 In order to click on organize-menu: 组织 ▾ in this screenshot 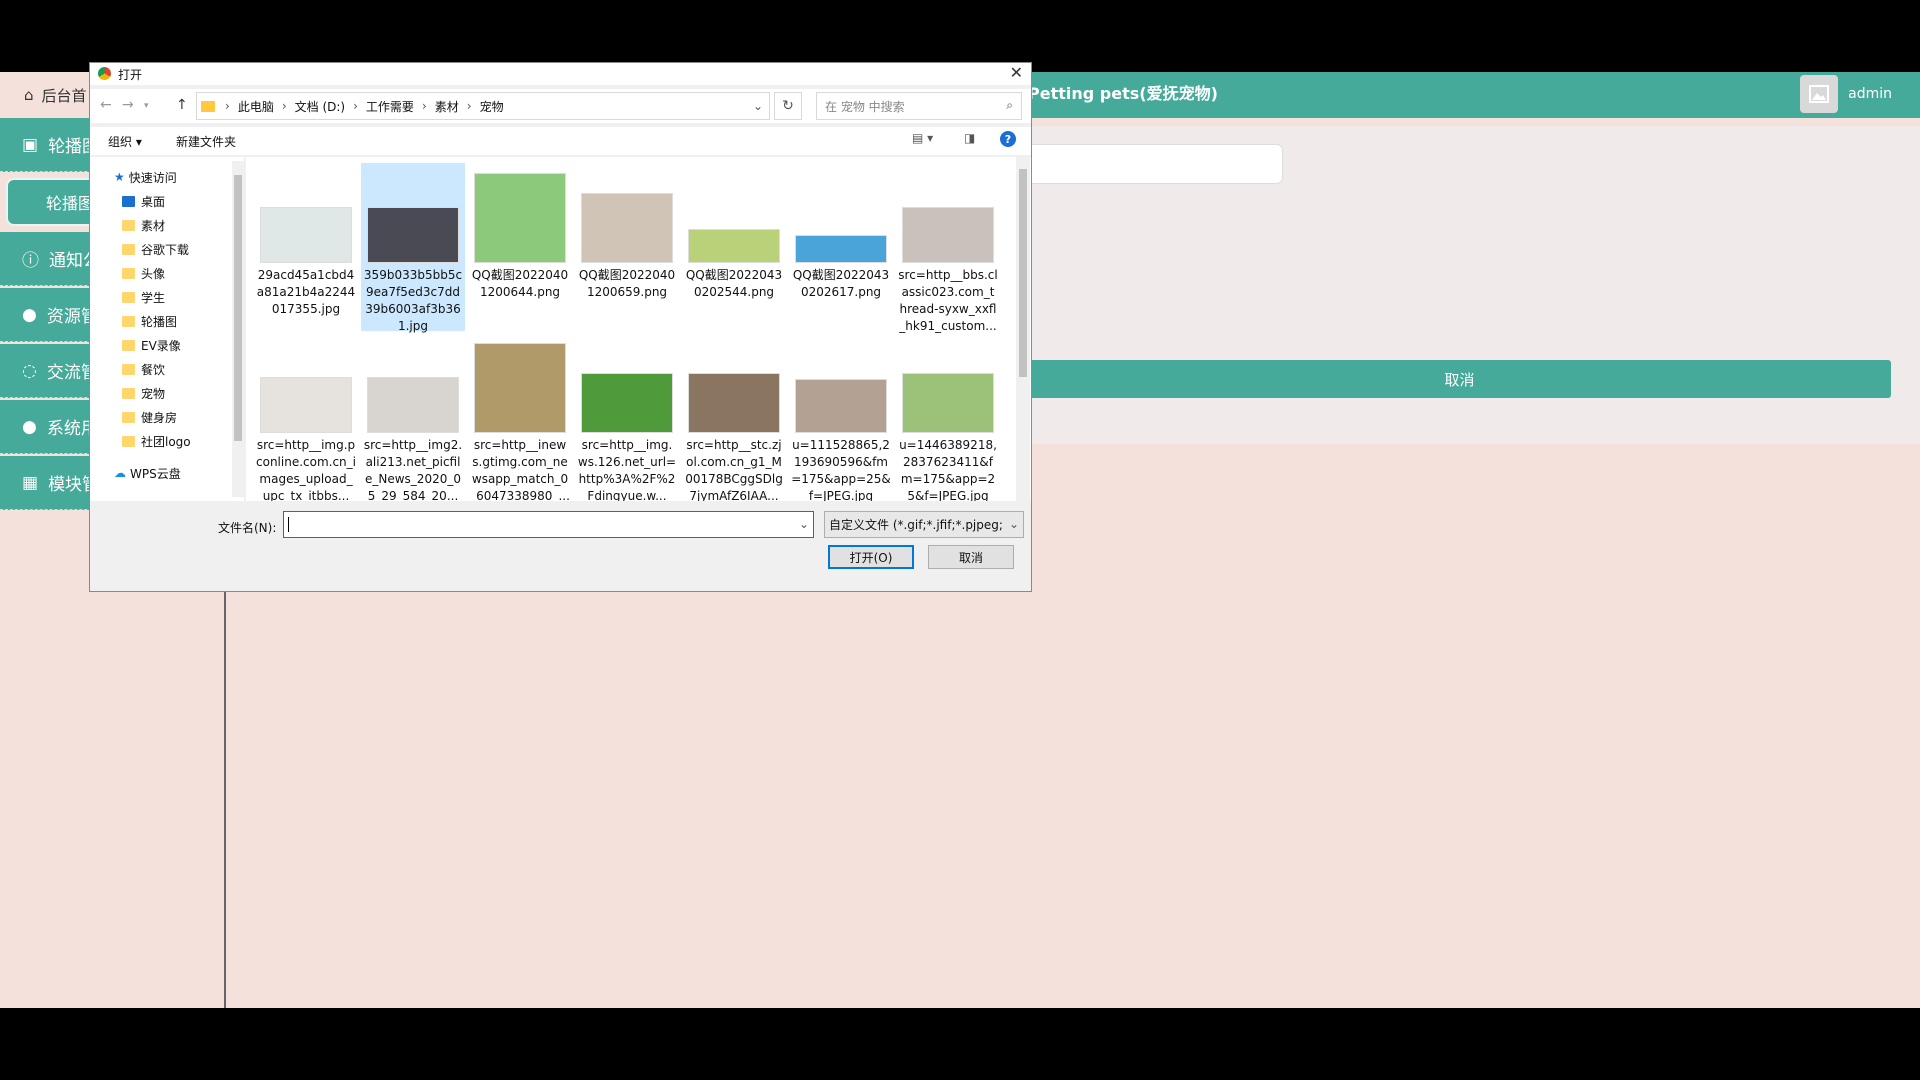, I will do `click(125, 141)`.